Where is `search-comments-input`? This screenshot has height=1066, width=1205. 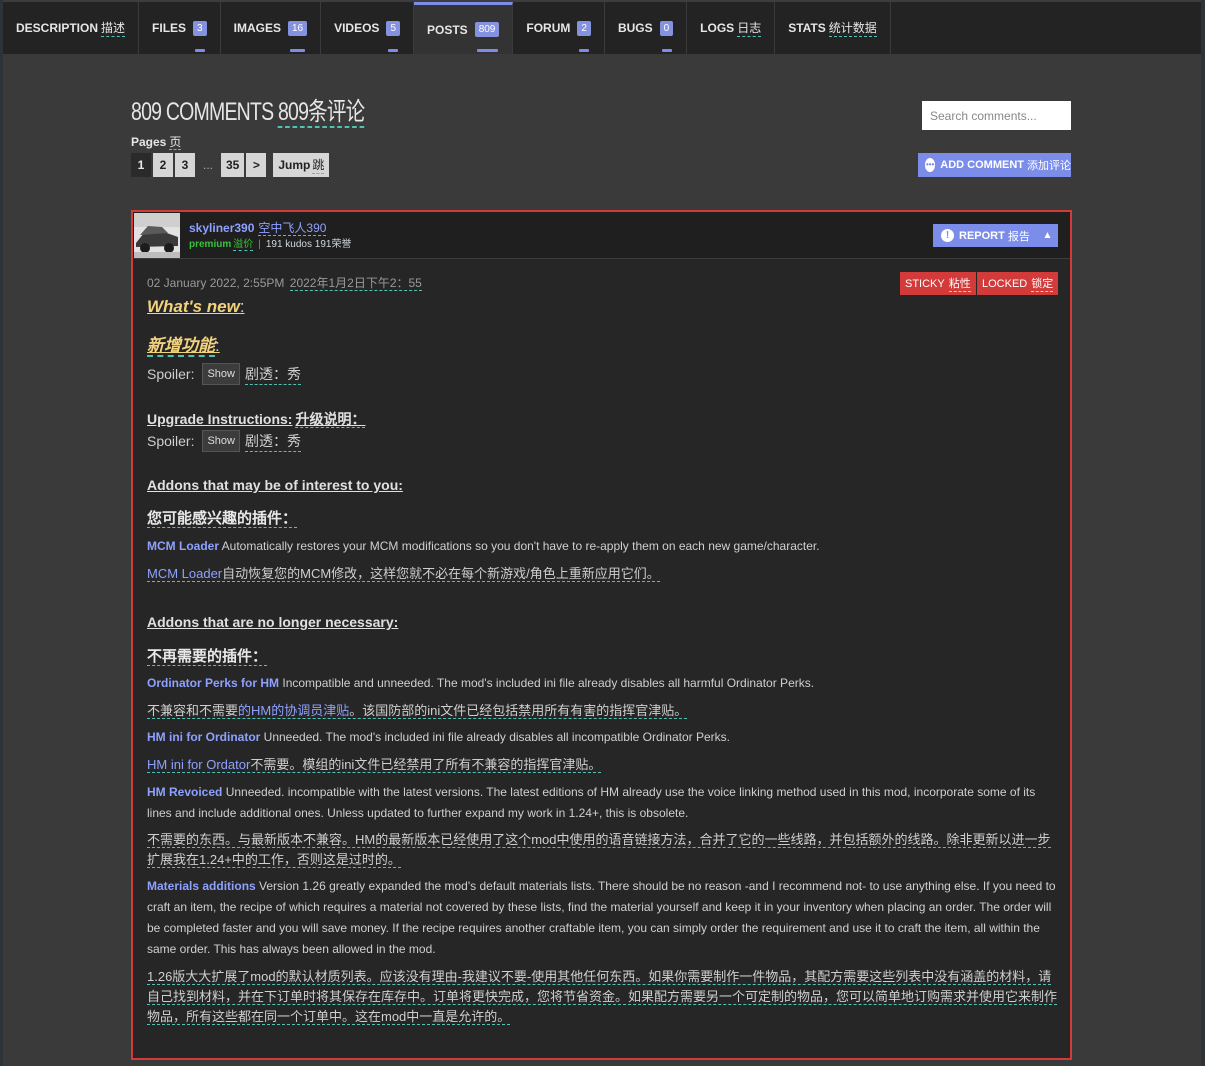
search-comments-input is located at coordinates (996, 115).